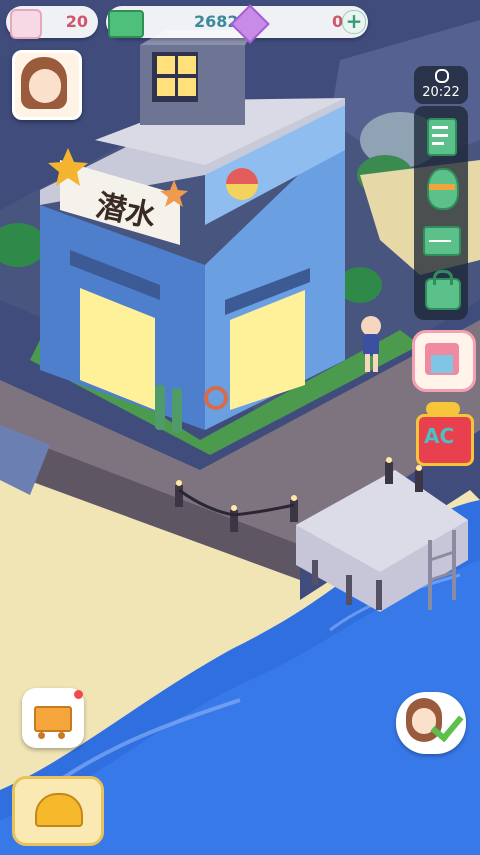 The image size is (480, 855). Describe the element at coordinates (441, 188) in the screenshot. I see `easter-egg-icon` at that location.